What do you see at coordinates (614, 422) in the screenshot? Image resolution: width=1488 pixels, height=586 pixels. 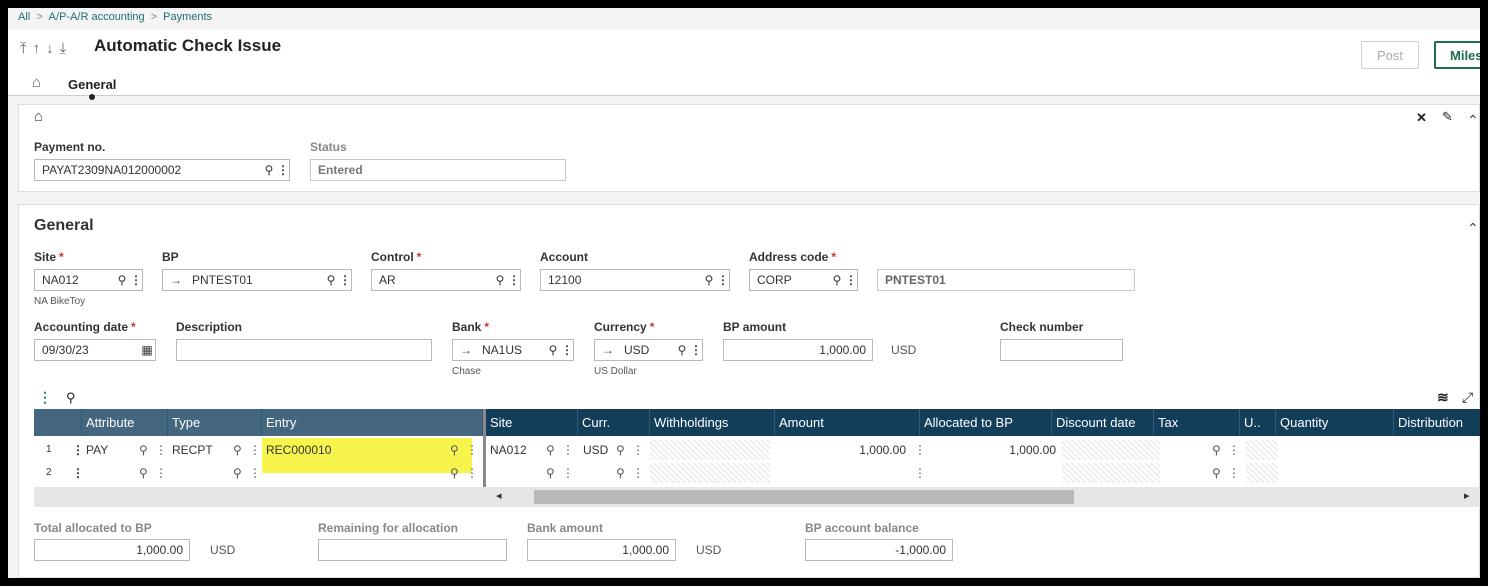 I see `currency-column-header: Curr.` at bounding box center [614, 422].